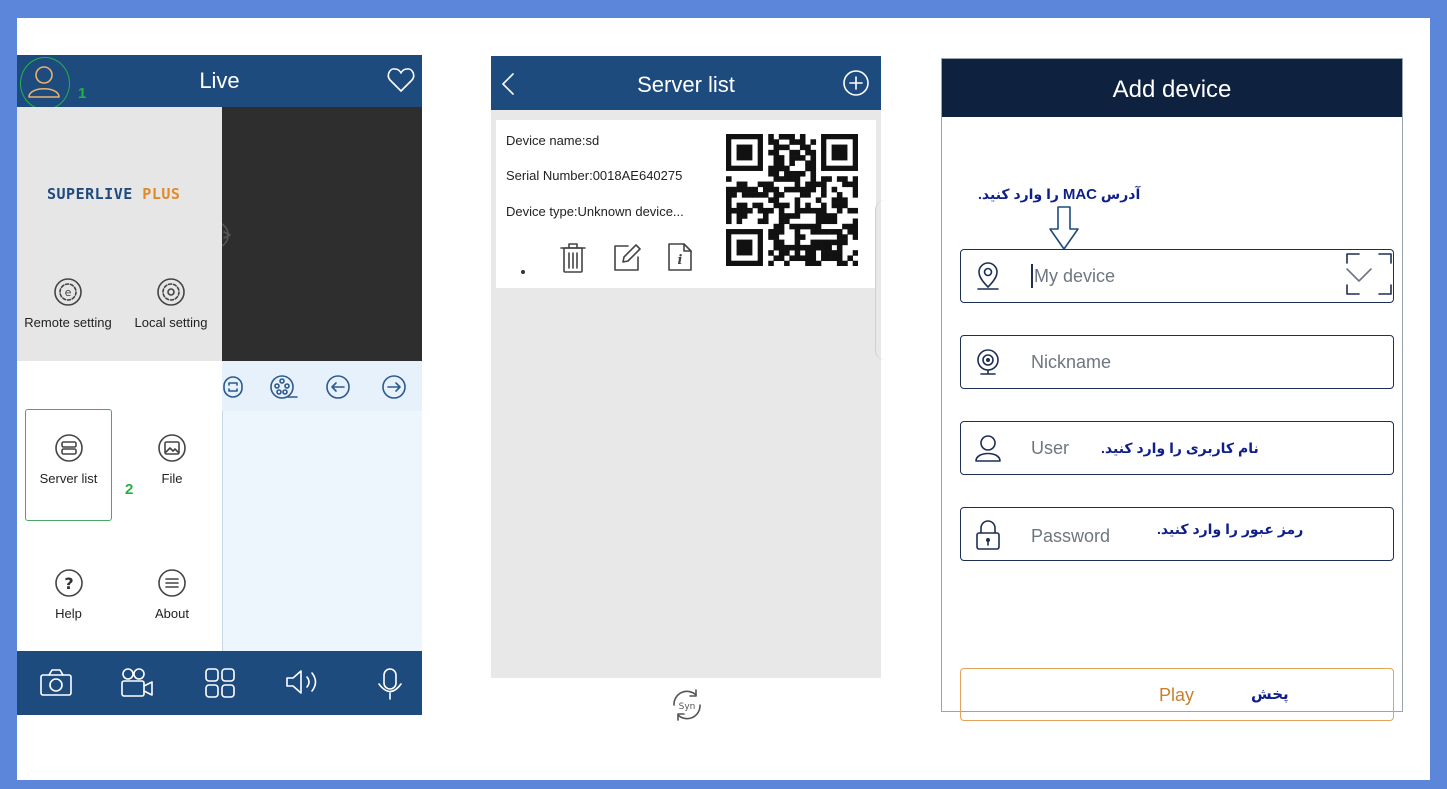 Image resolution: width=1447 pixels, height=789 pixels. Describe the element at coordinates (1070, 536) in the screenshot. I see `password-input: Password` at that location.